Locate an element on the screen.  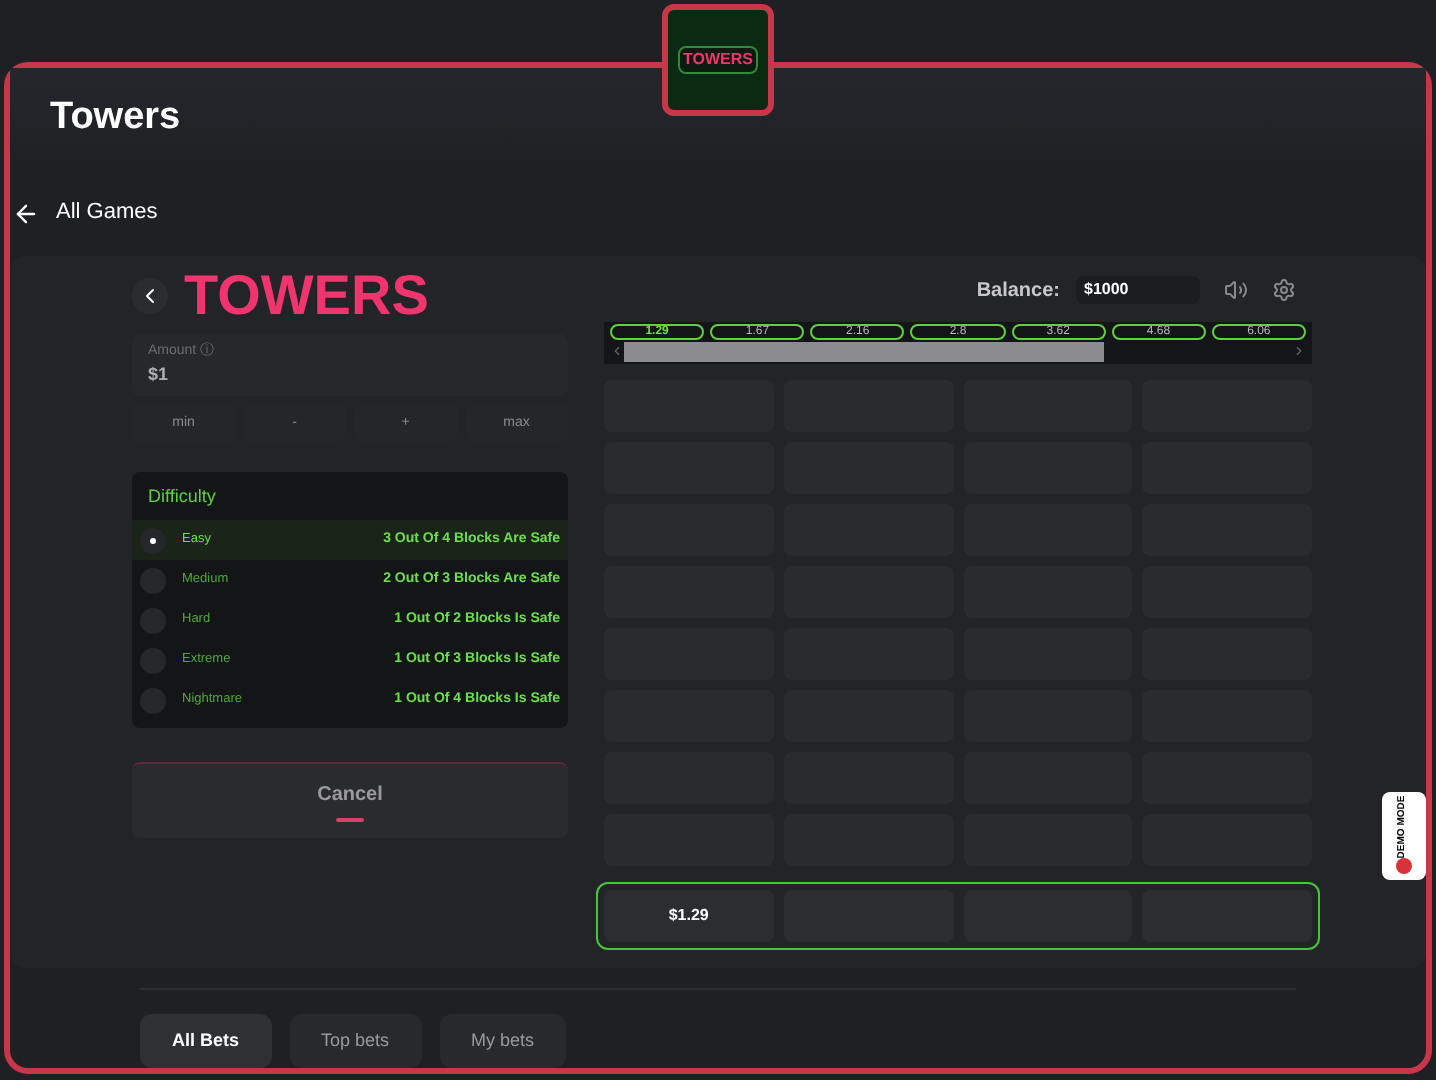
thumbnail-label: TOWERS is located at coordinates (718, 60).